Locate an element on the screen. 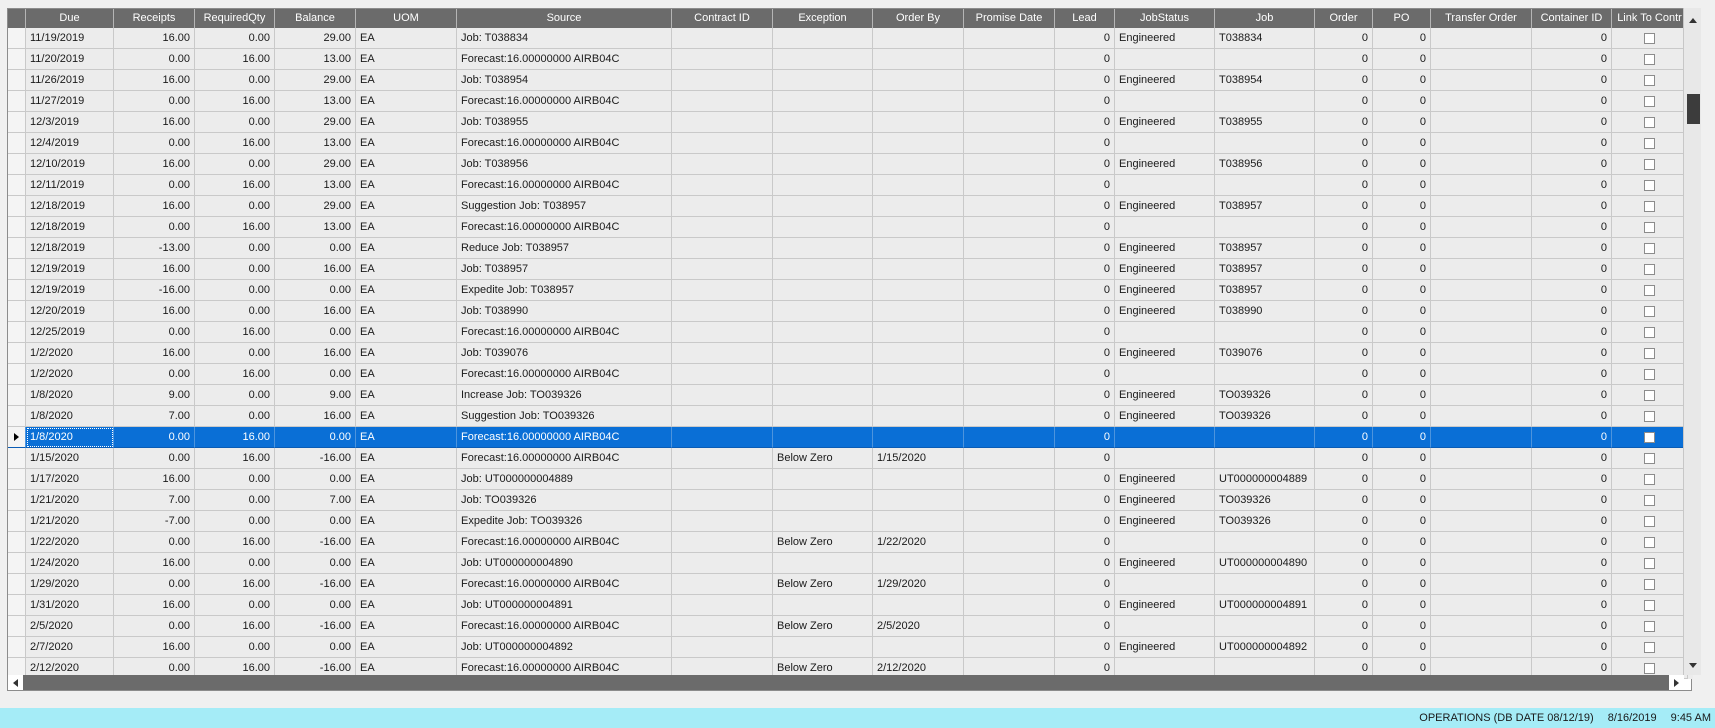 This screenshot has width=1715, height=728. cell-balance: 16.00 is located at coordinates (315, 311).